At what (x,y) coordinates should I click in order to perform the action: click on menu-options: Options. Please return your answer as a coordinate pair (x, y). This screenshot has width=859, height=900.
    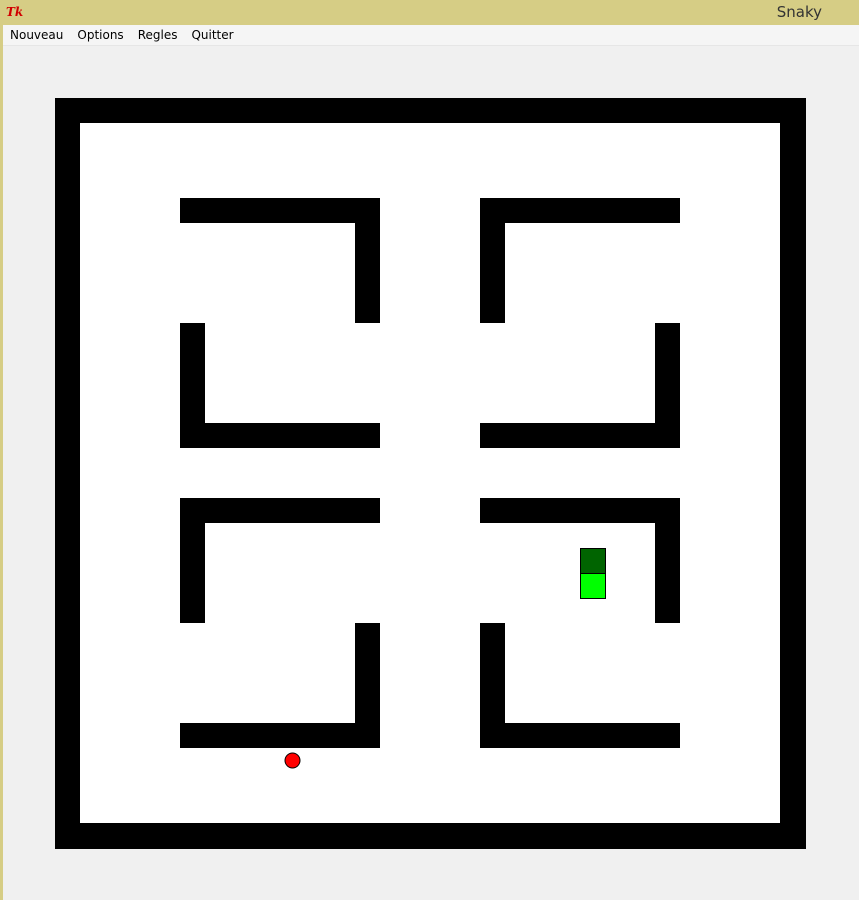
    Looking at the image, I should click on (100, 35).